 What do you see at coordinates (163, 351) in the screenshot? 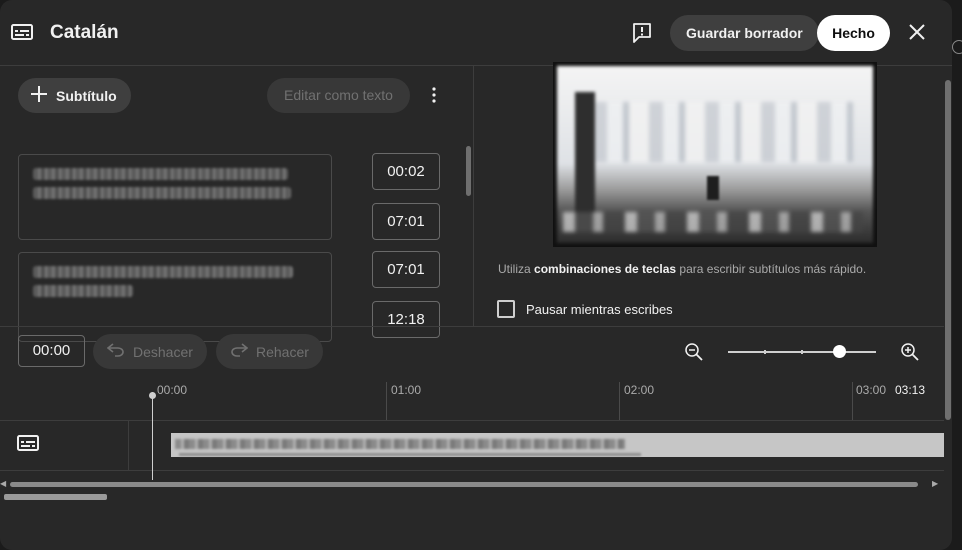
I see `undo-label: Deshacer` at bounding box center [163, 351].